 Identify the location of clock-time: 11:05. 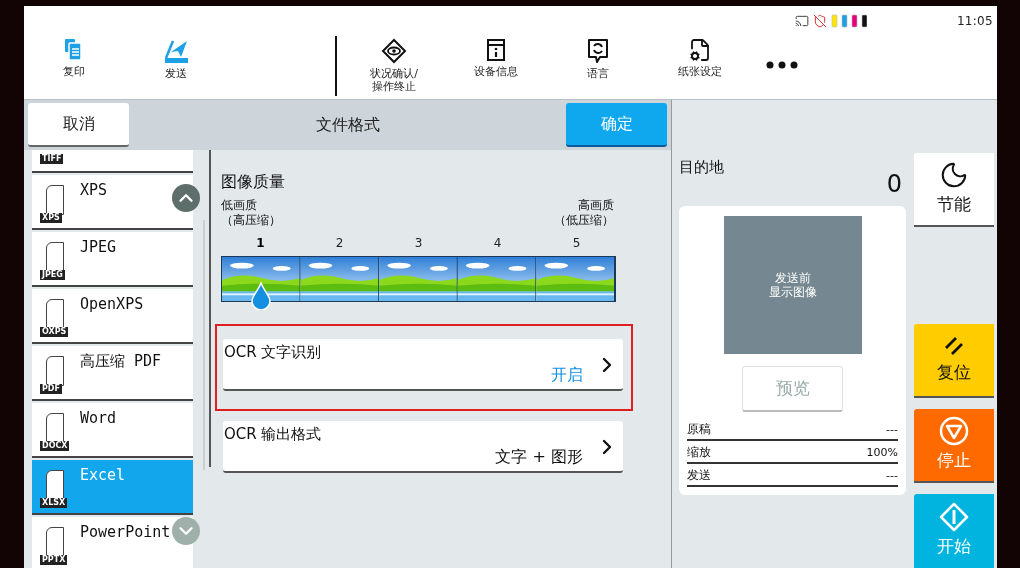
(974, 21).